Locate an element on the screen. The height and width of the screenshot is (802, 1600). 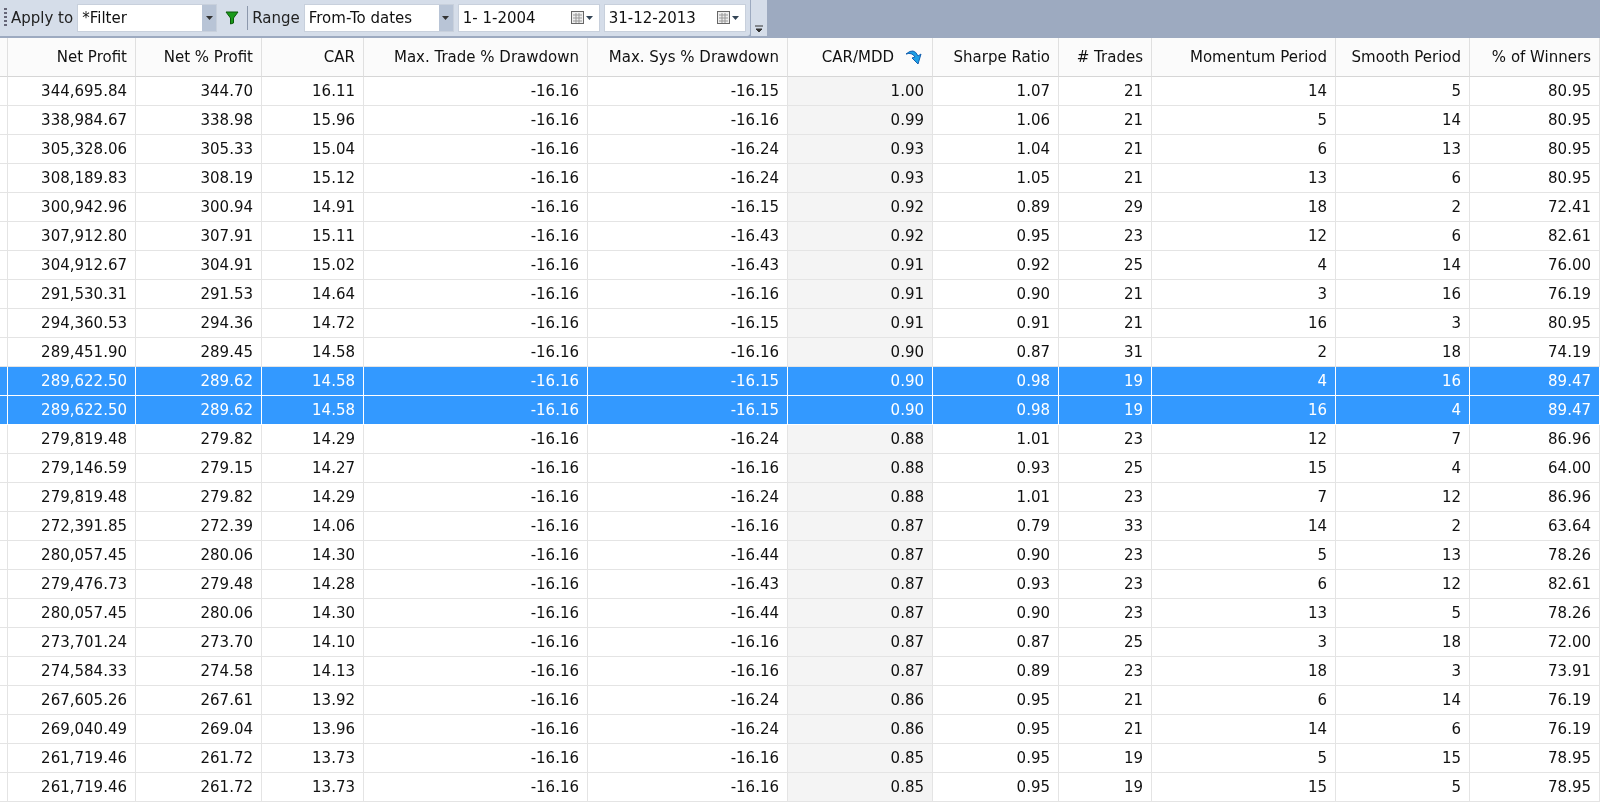
column-header: Max. Trade % Drawdown is located at coordinates (476, 57).